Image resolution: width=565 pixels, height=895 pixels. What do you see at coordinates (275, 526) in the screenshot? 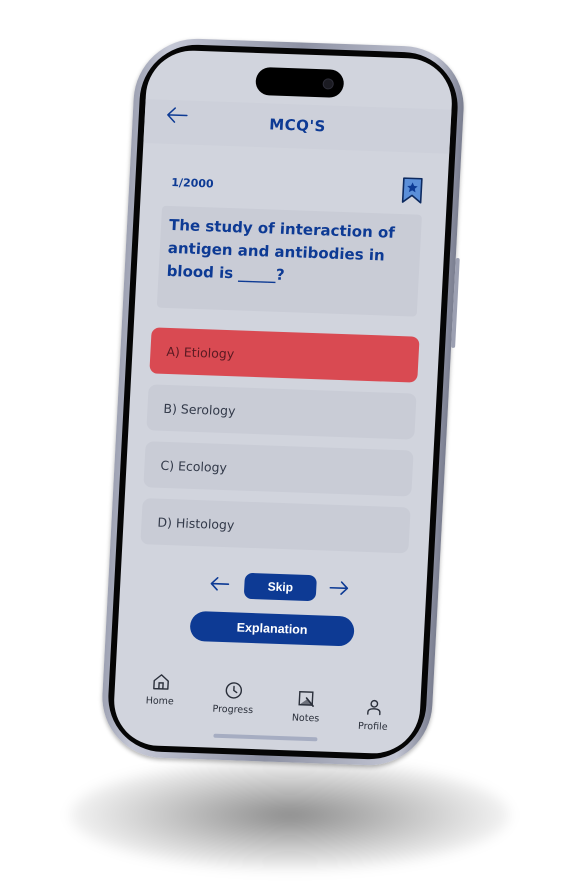
I see `option-d: D) Histology` at bounding box center [275, 526].